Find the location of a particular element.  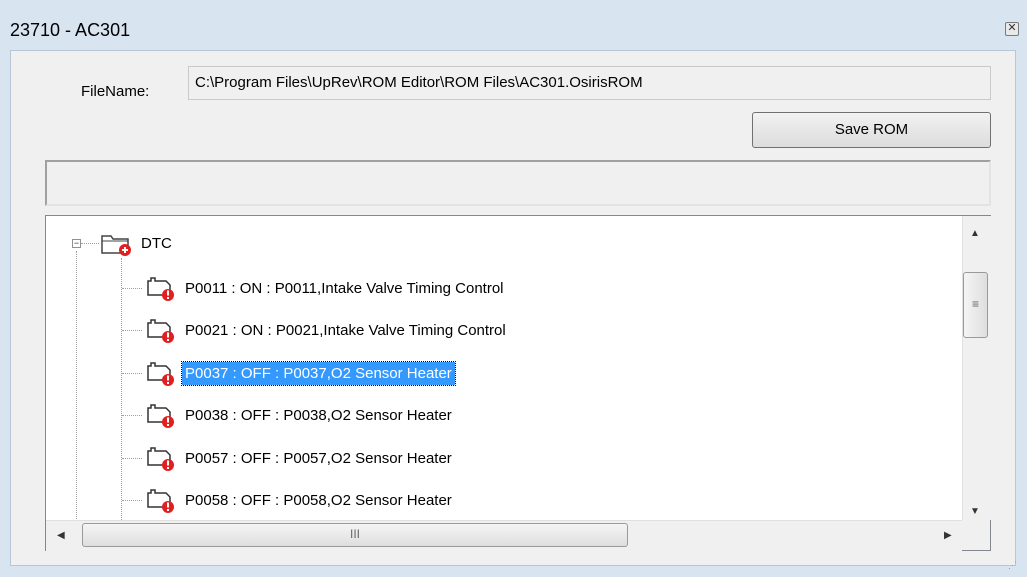

window-title: 23710 - AC301 is located at coordinates (70, 30).